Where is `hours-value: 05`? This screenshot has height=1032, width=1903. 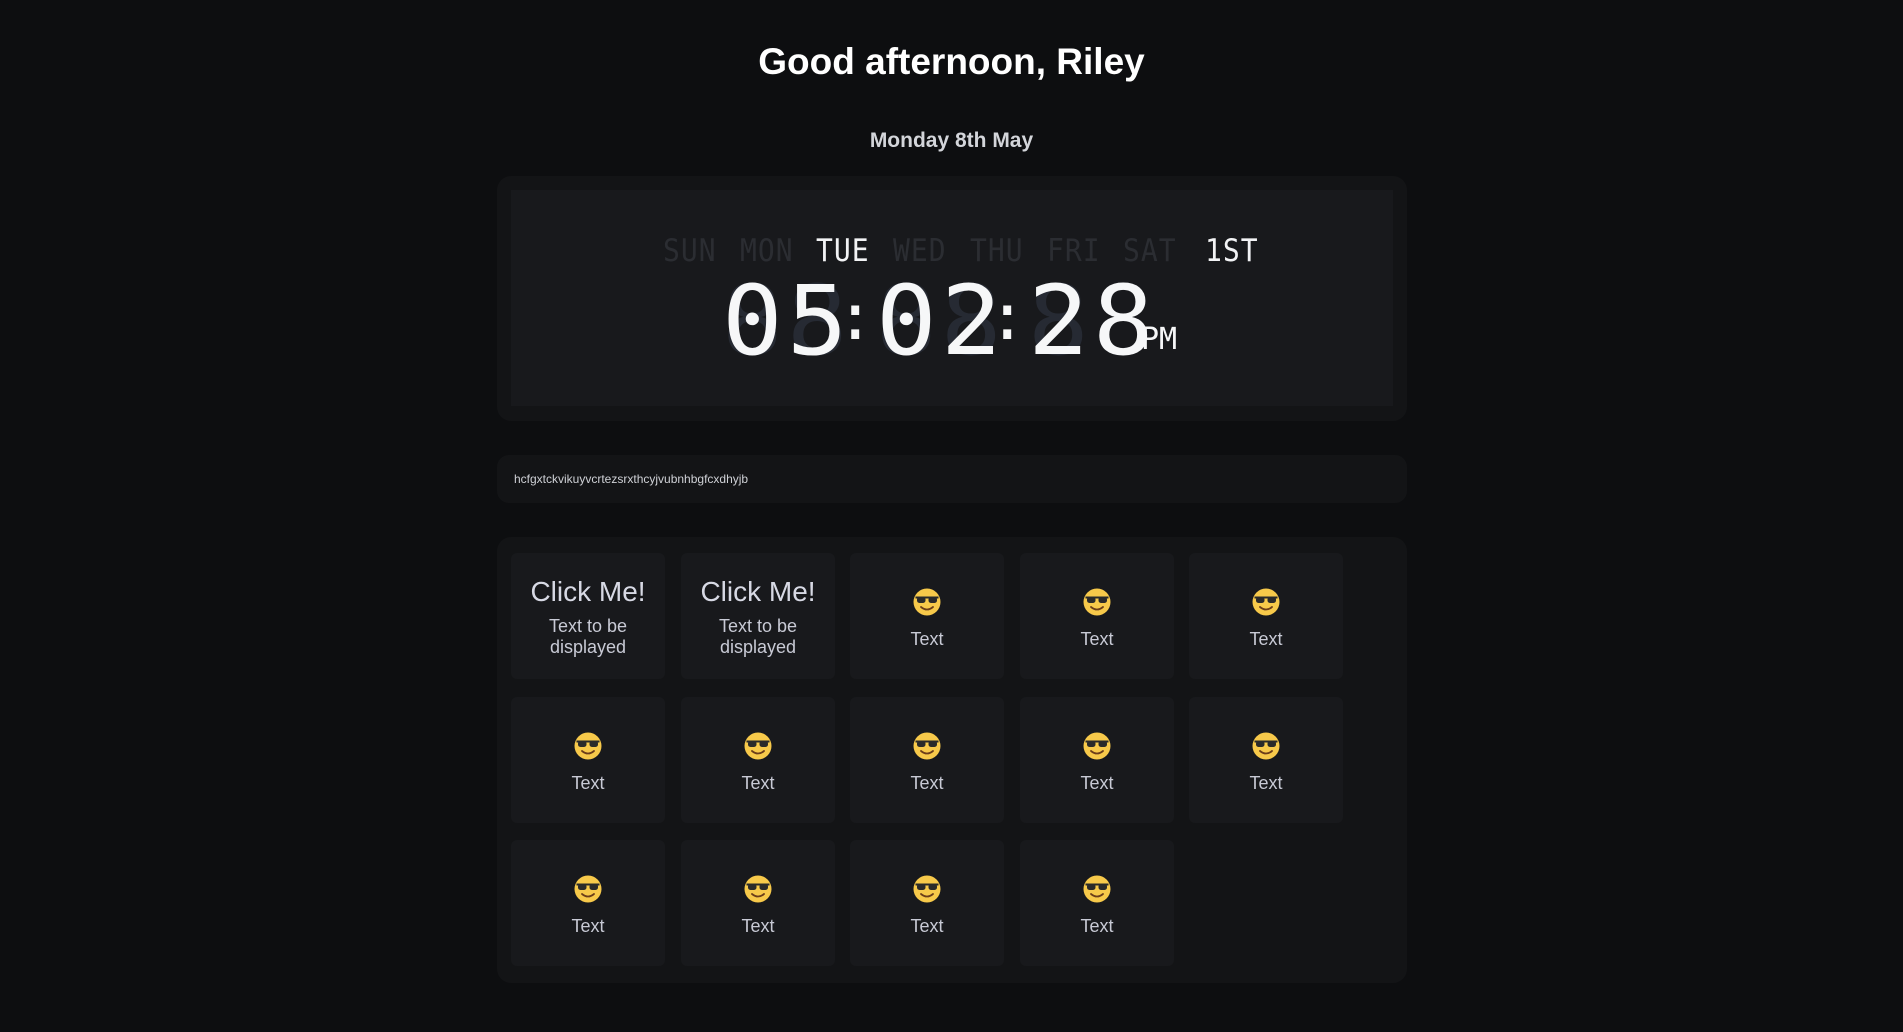
hours-value: 05 is located at coordinates (787, 321).